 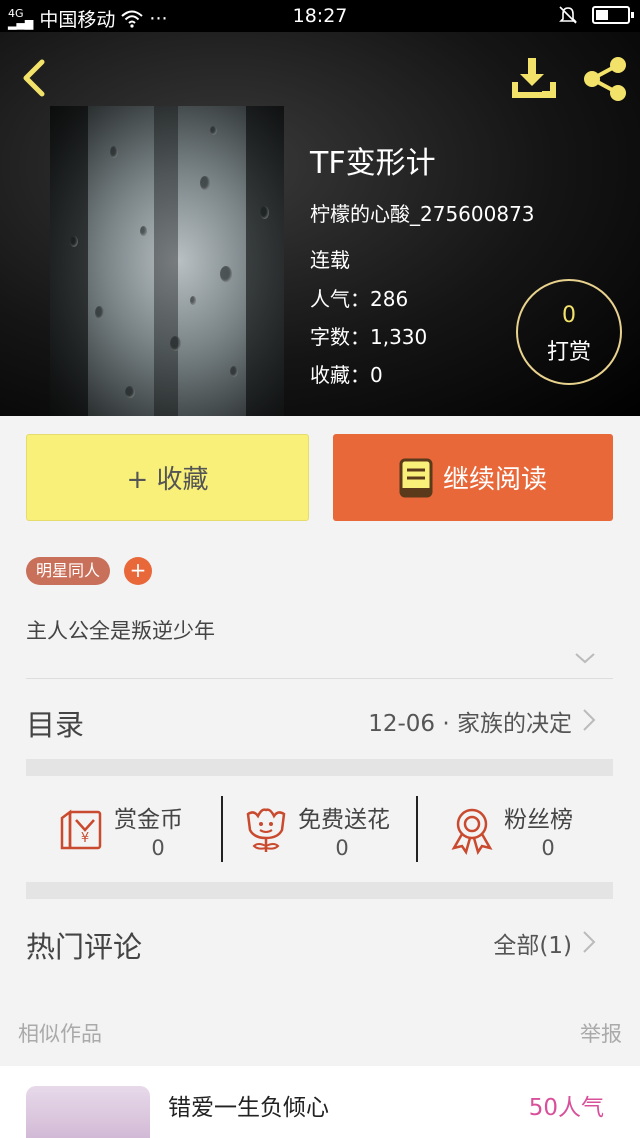 What do you see at coordinates (346, 375) in the screenshot?
I see `favorites-stat: 收藏：0` at bounding box center [346, 375].